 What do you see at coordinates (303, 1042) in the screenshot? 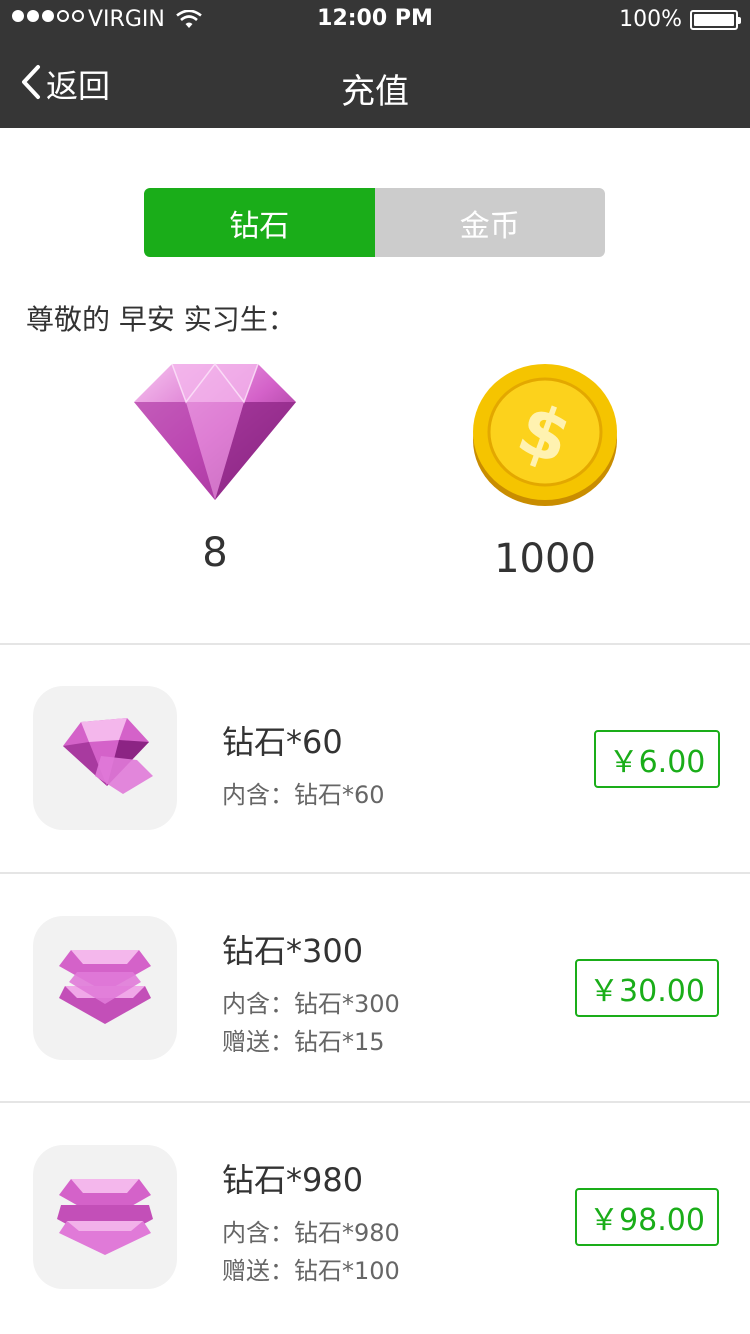
I see `package-bonus: 赠送：钻石*15` at bounding box center [303, 1042].